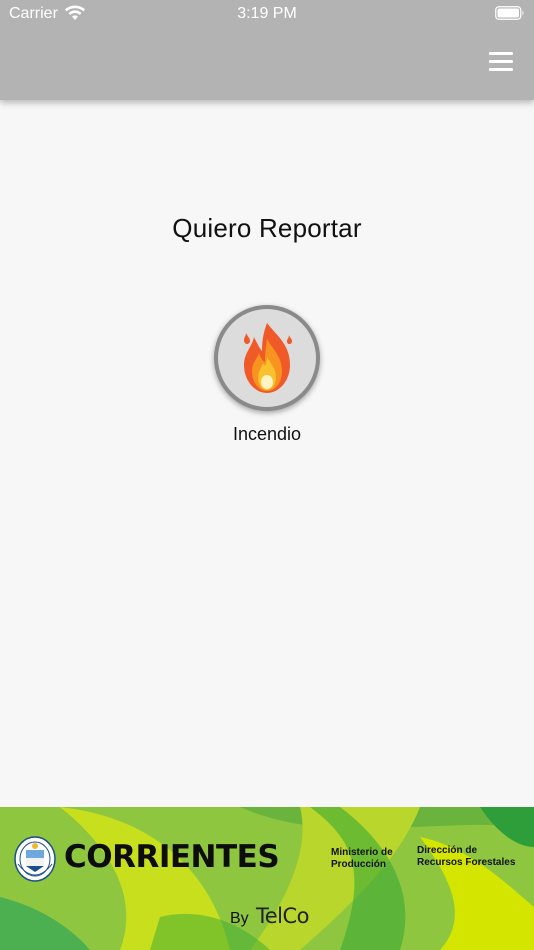 This screenshot has height=950, width=534. Describe the element at coordinates (35, 859) in the screenshot. I see `provincial-seal-icon` at that location.